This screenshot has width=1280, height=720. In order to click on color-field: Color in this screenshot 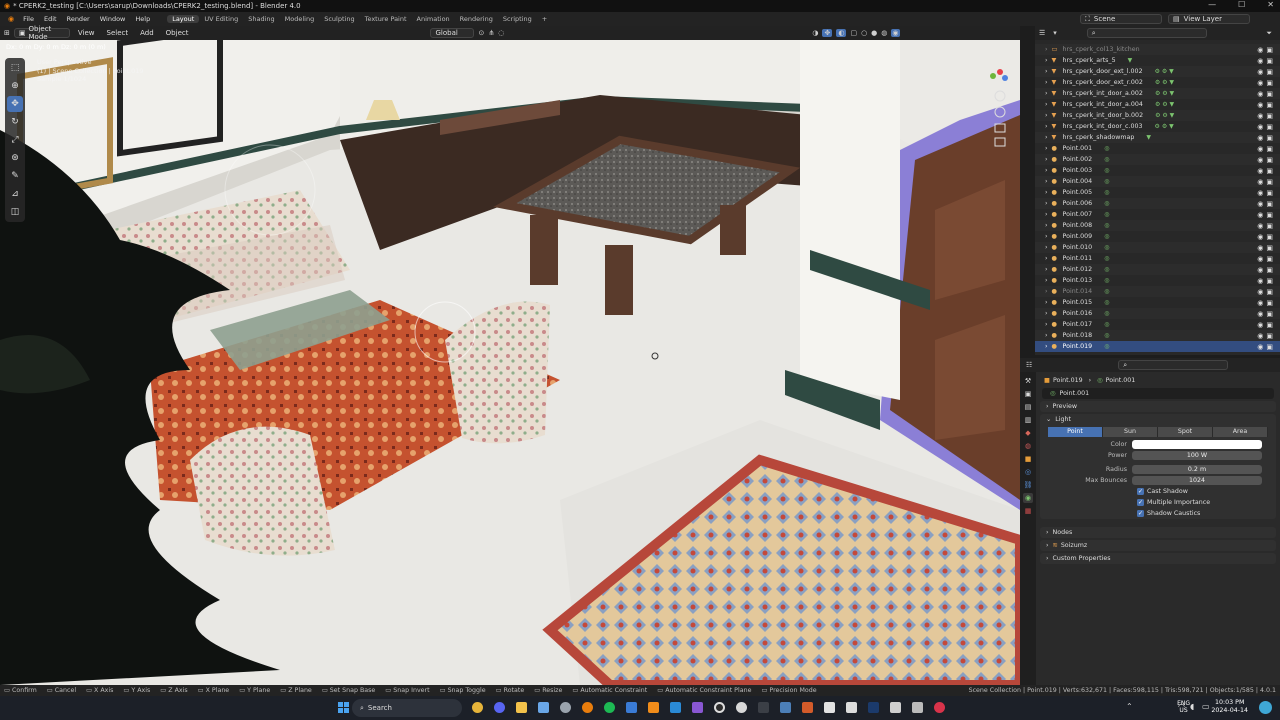, I will do `click(1158, 444)`.